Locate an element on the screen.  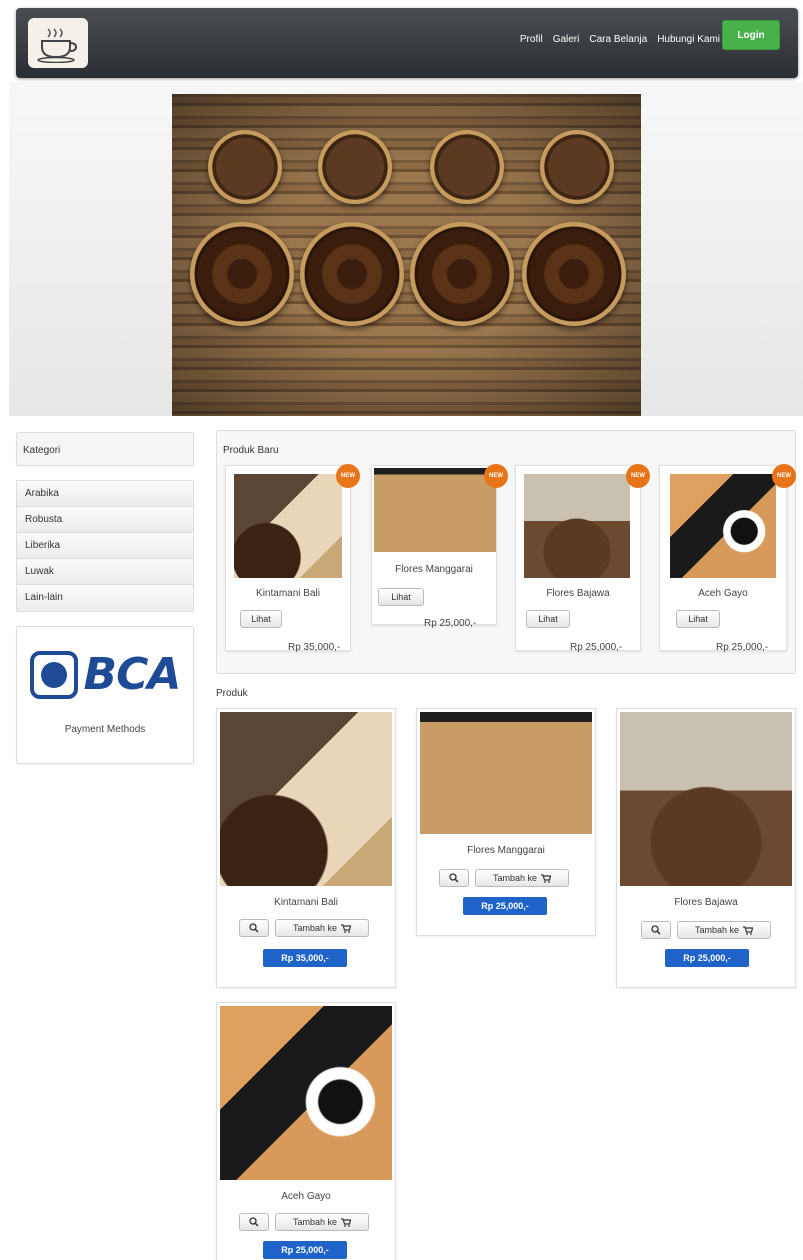
nav-hubungi-kami: Hubungi Kami is located at coordinates (688, 39).